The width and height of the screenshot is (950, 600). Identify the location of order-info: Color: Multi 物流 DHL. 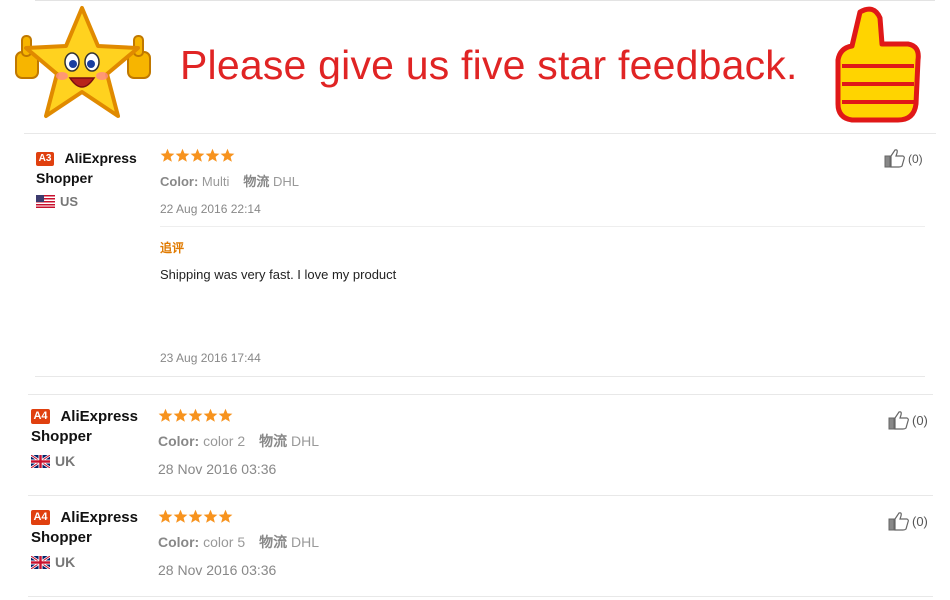
(229, 180).